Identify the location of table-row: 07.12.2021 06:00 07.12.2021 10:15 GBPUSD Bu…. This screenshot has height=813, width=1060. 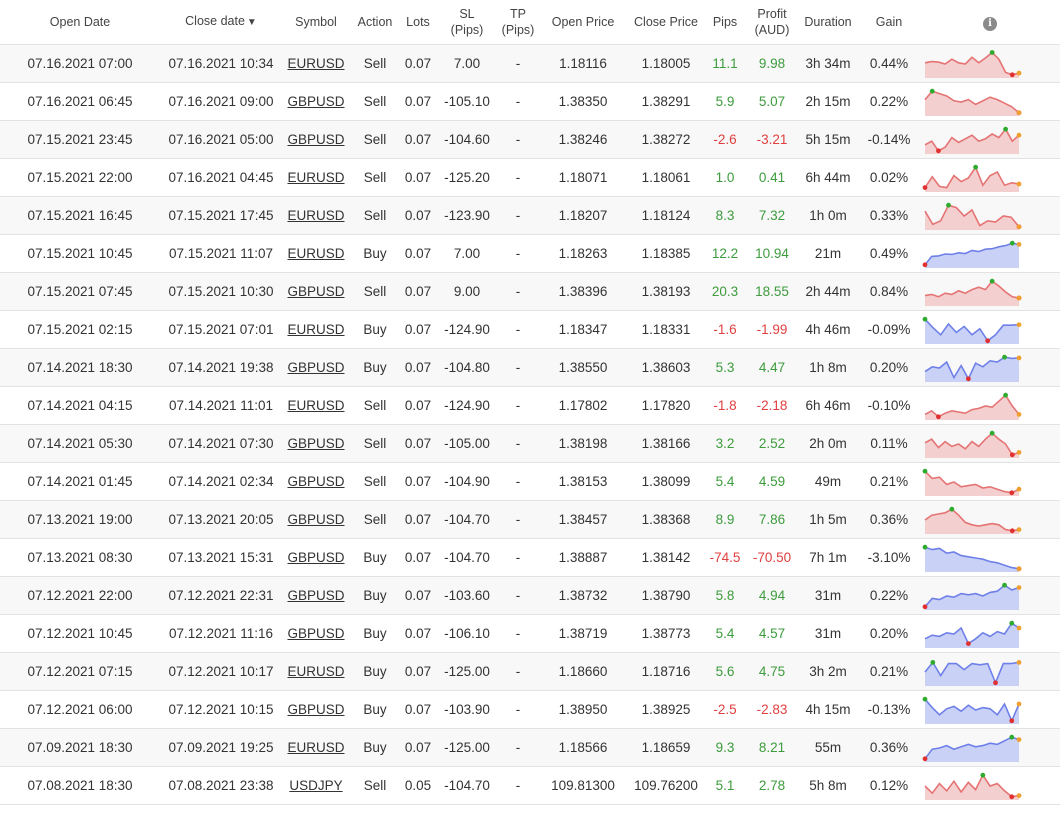
(530, 709).